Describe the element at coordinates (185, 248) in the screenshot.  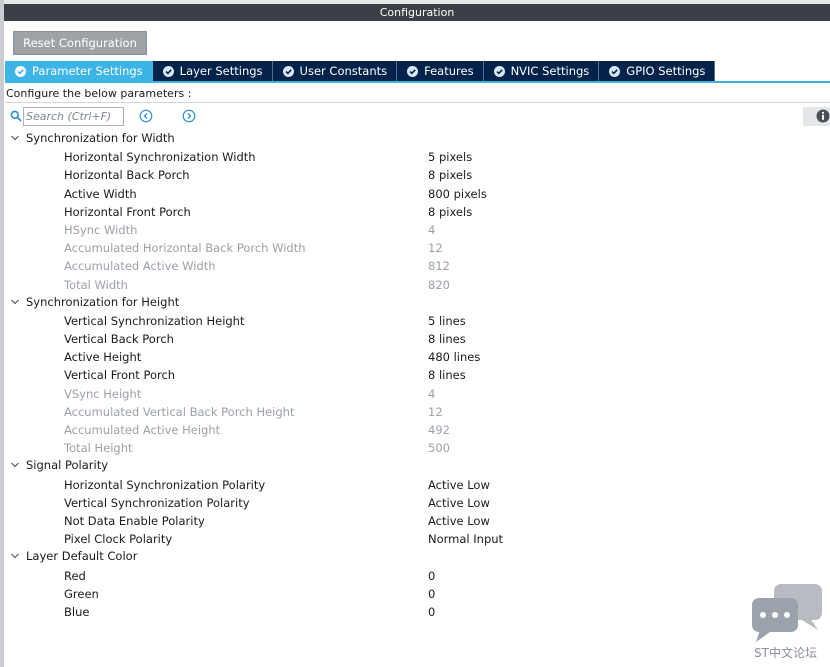
I see `parameter-name: Accumulated Horizontal Back Porch Width` at that location.